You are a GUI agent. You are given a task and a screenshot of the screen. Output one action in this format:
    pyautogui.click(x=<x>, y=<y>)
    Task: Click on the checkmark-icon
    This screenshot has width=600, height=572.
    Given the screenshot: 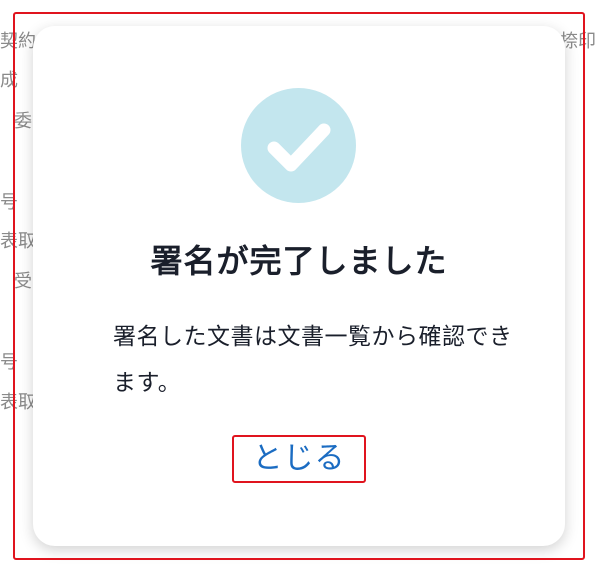 What is the action you would take?
    pyautogui.click(x=299, y=147)
    